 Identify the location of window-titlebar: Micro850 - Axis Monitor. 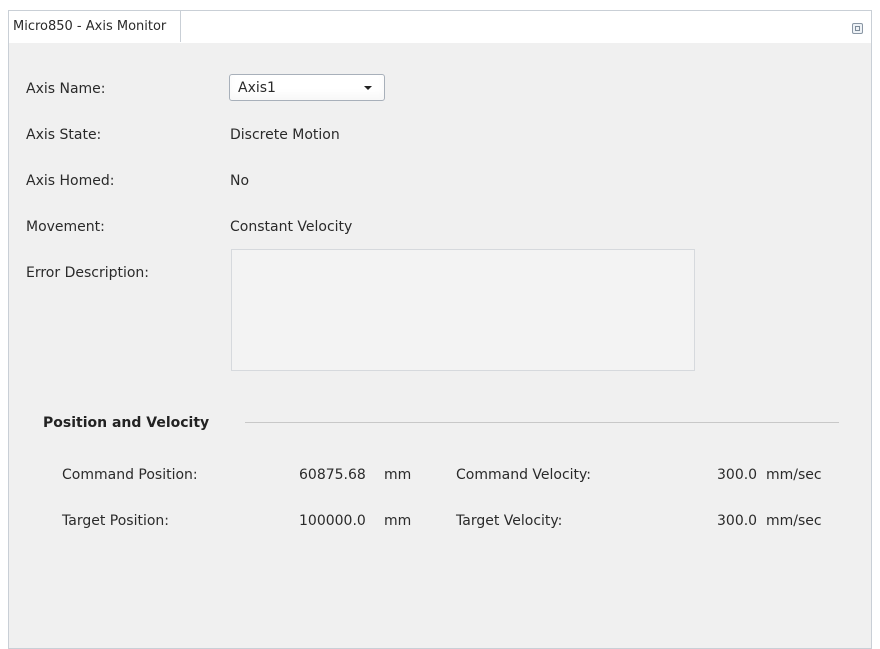
(440, 27).